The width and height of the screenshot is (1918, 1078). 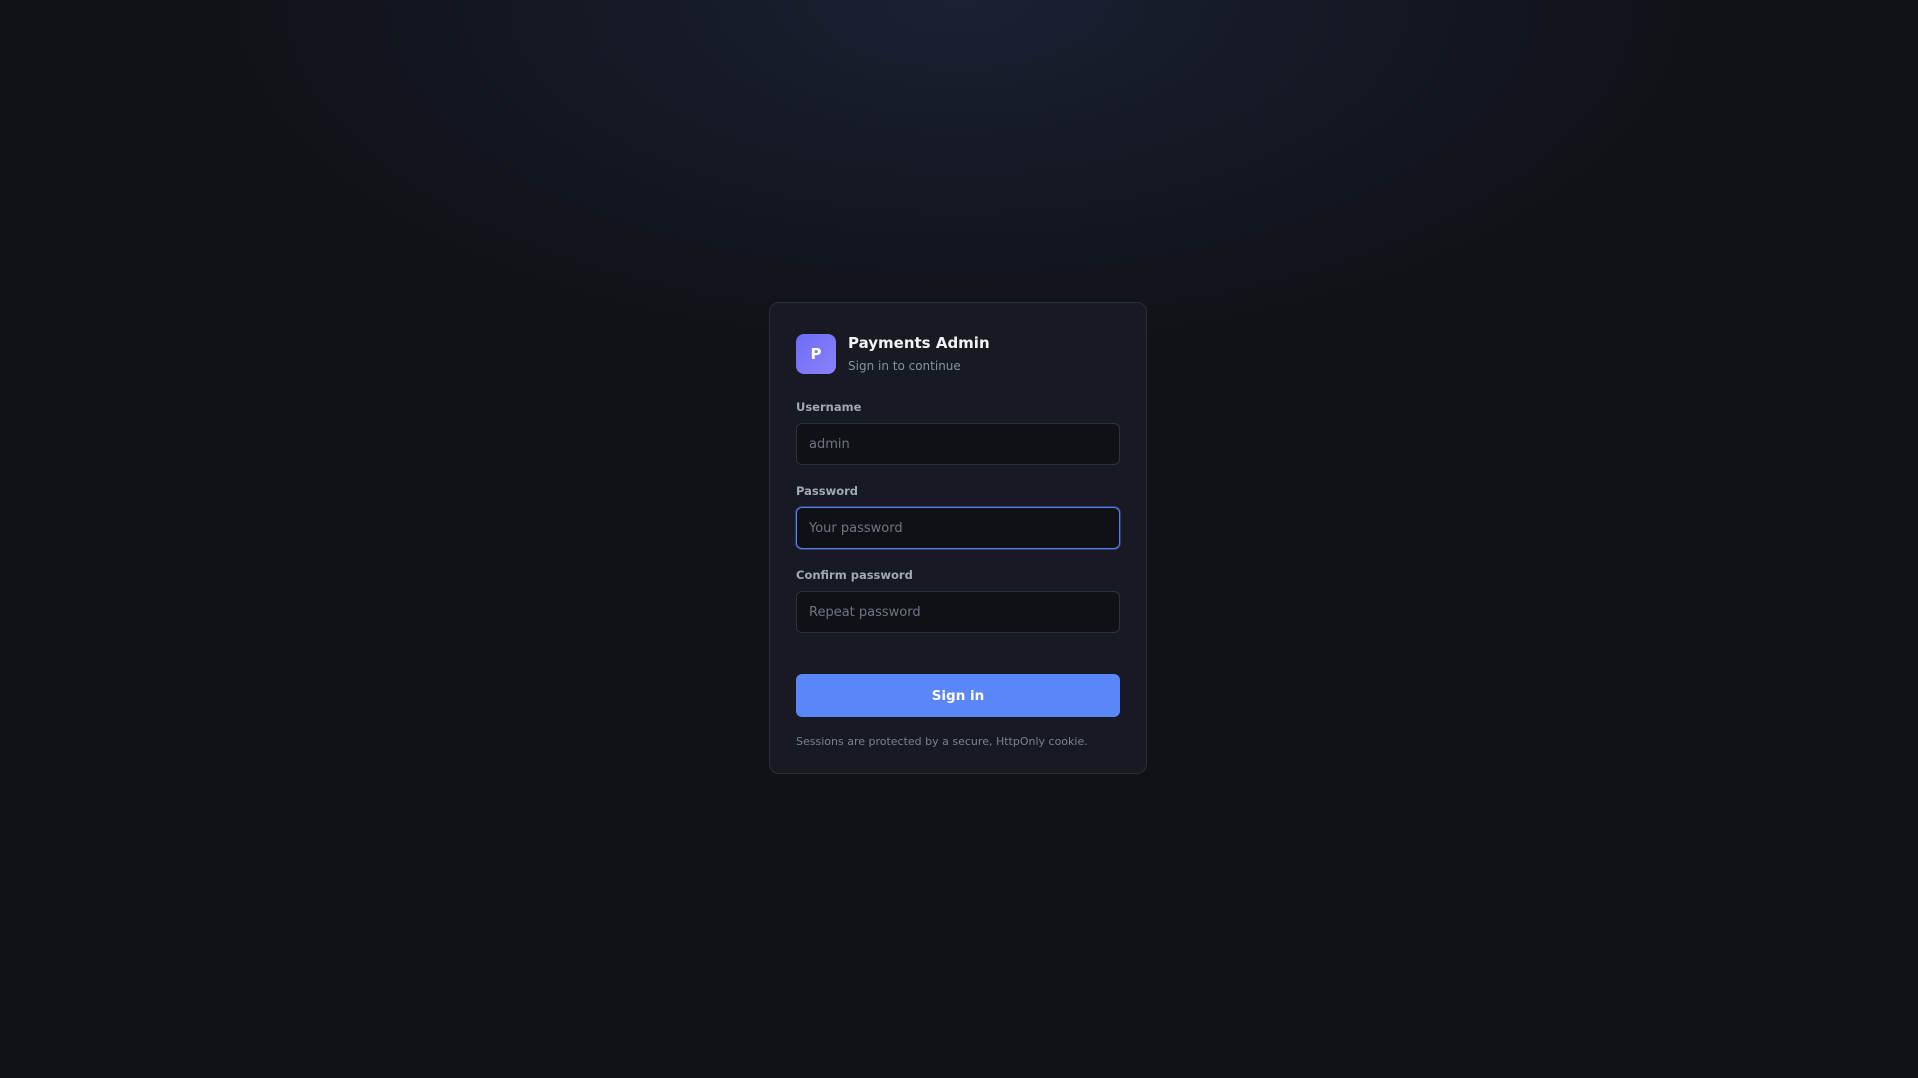 What do you see at coordinates (827, 491) in the screenshot?
I see `password-label: Password` at bounding box center [827, 491].